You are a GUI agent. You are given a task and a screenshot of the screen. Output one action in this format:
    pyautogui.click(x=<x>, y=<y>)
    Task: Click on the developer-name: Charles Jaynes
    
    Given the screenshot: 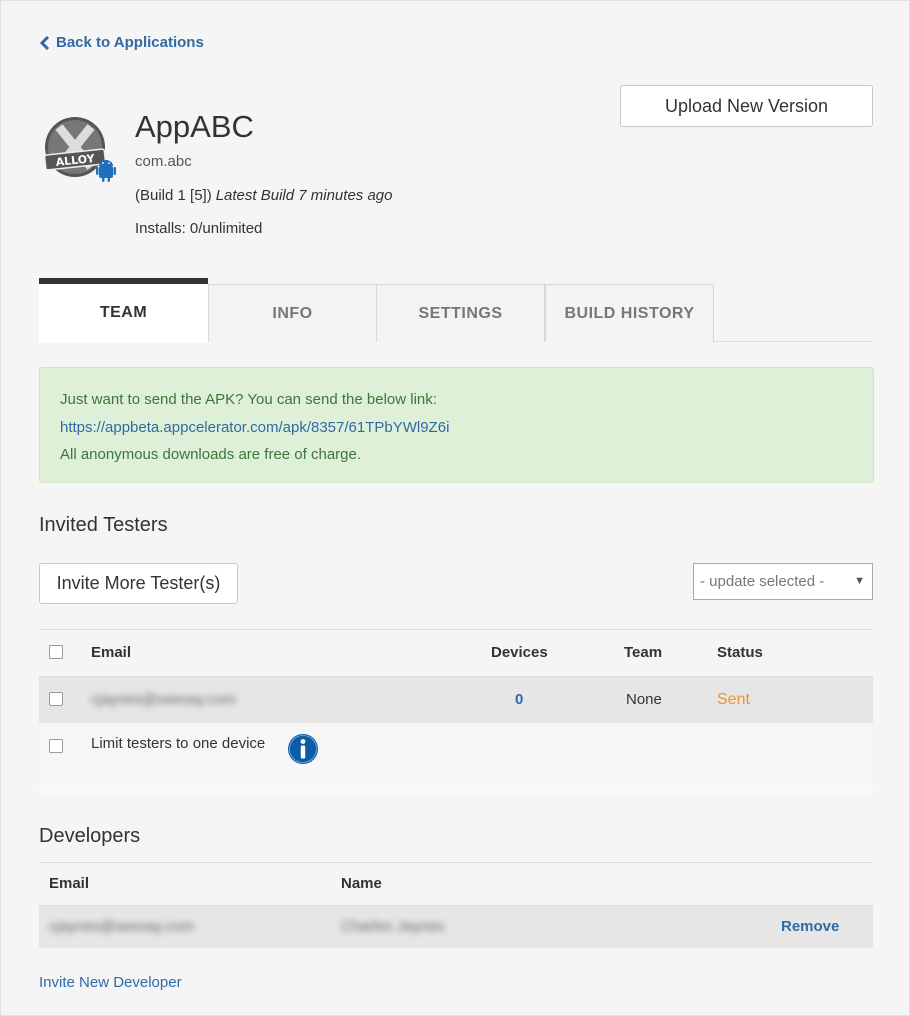 What is the action you would take?
    pyautogui.click(x=393, y=926)
    